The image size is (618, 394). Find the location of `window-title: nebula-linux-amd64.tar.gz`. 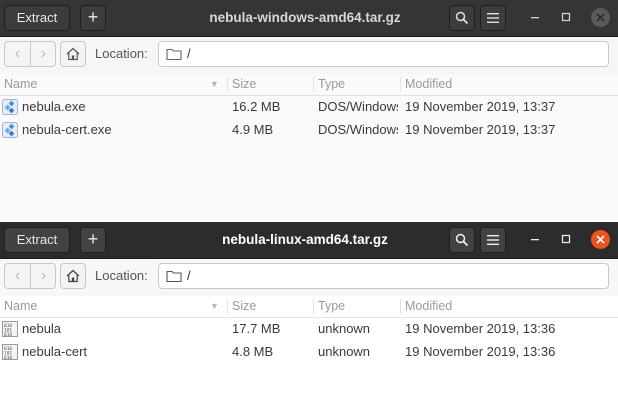

window-title: nebula-linux-amd64.tar.gz is located at coordinates (305, 239).